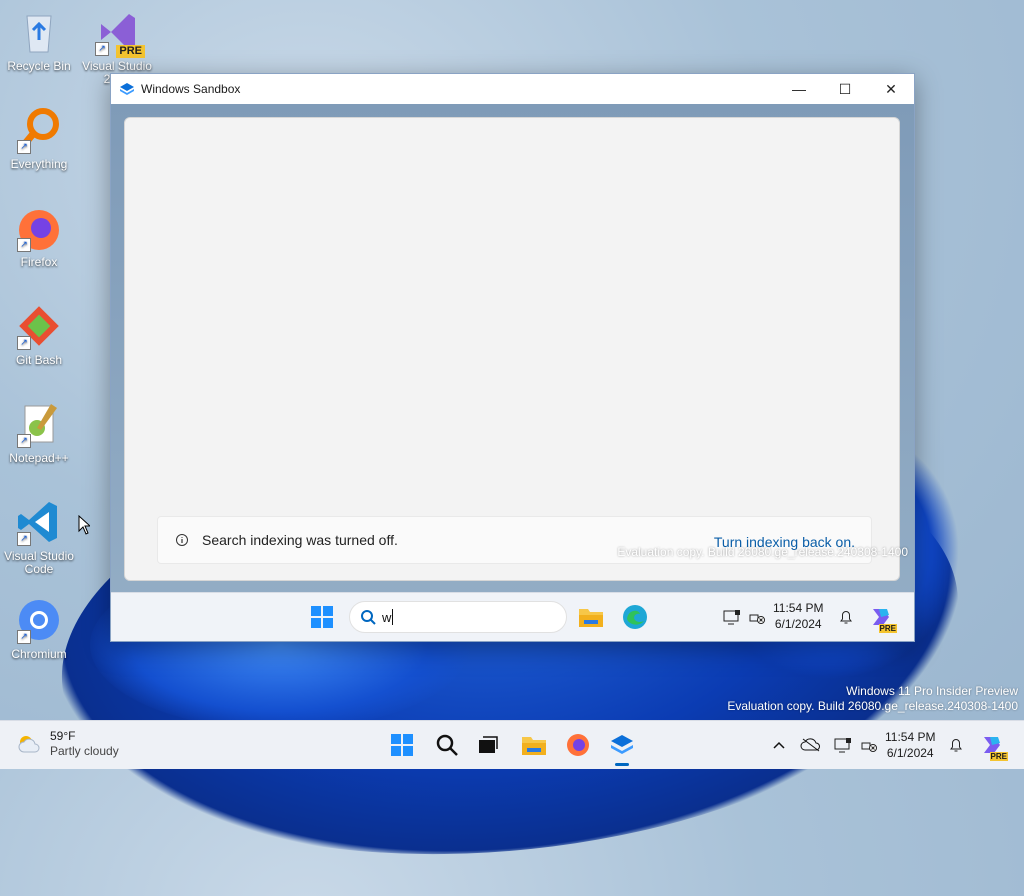  I want to click on edge-icon, so click(635, 617).